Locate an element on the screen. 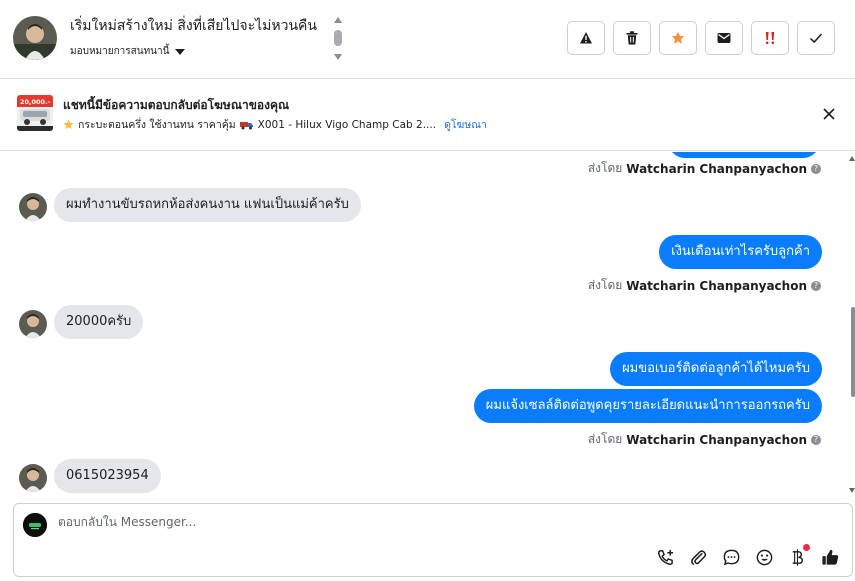 The image size is (855, 581). call-button is located at coordinates (665, 557).